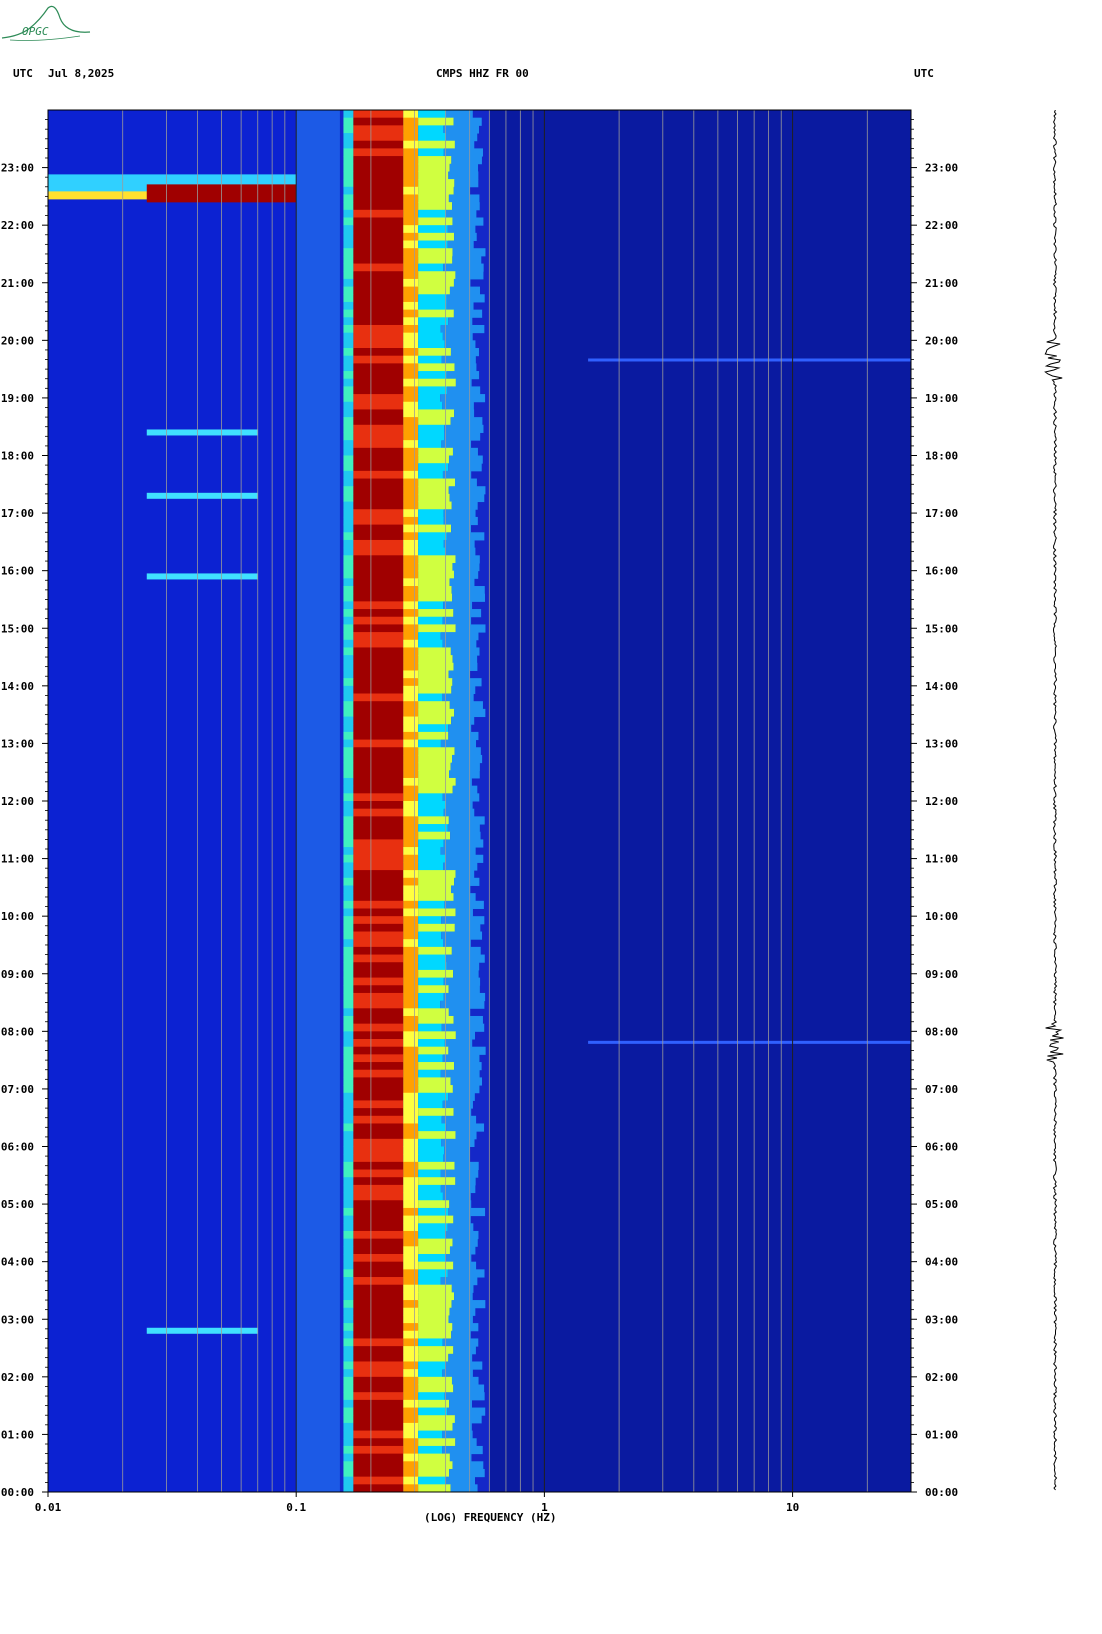  I want to click on y-tick-label-right: 18:00, so click(941, 456).